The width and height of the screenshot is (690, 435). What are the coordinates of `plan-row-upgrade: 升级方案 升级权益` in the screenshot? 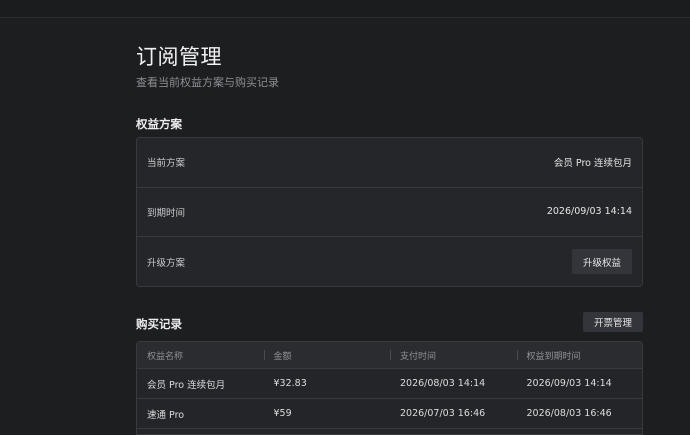 It's located at (389, 262).